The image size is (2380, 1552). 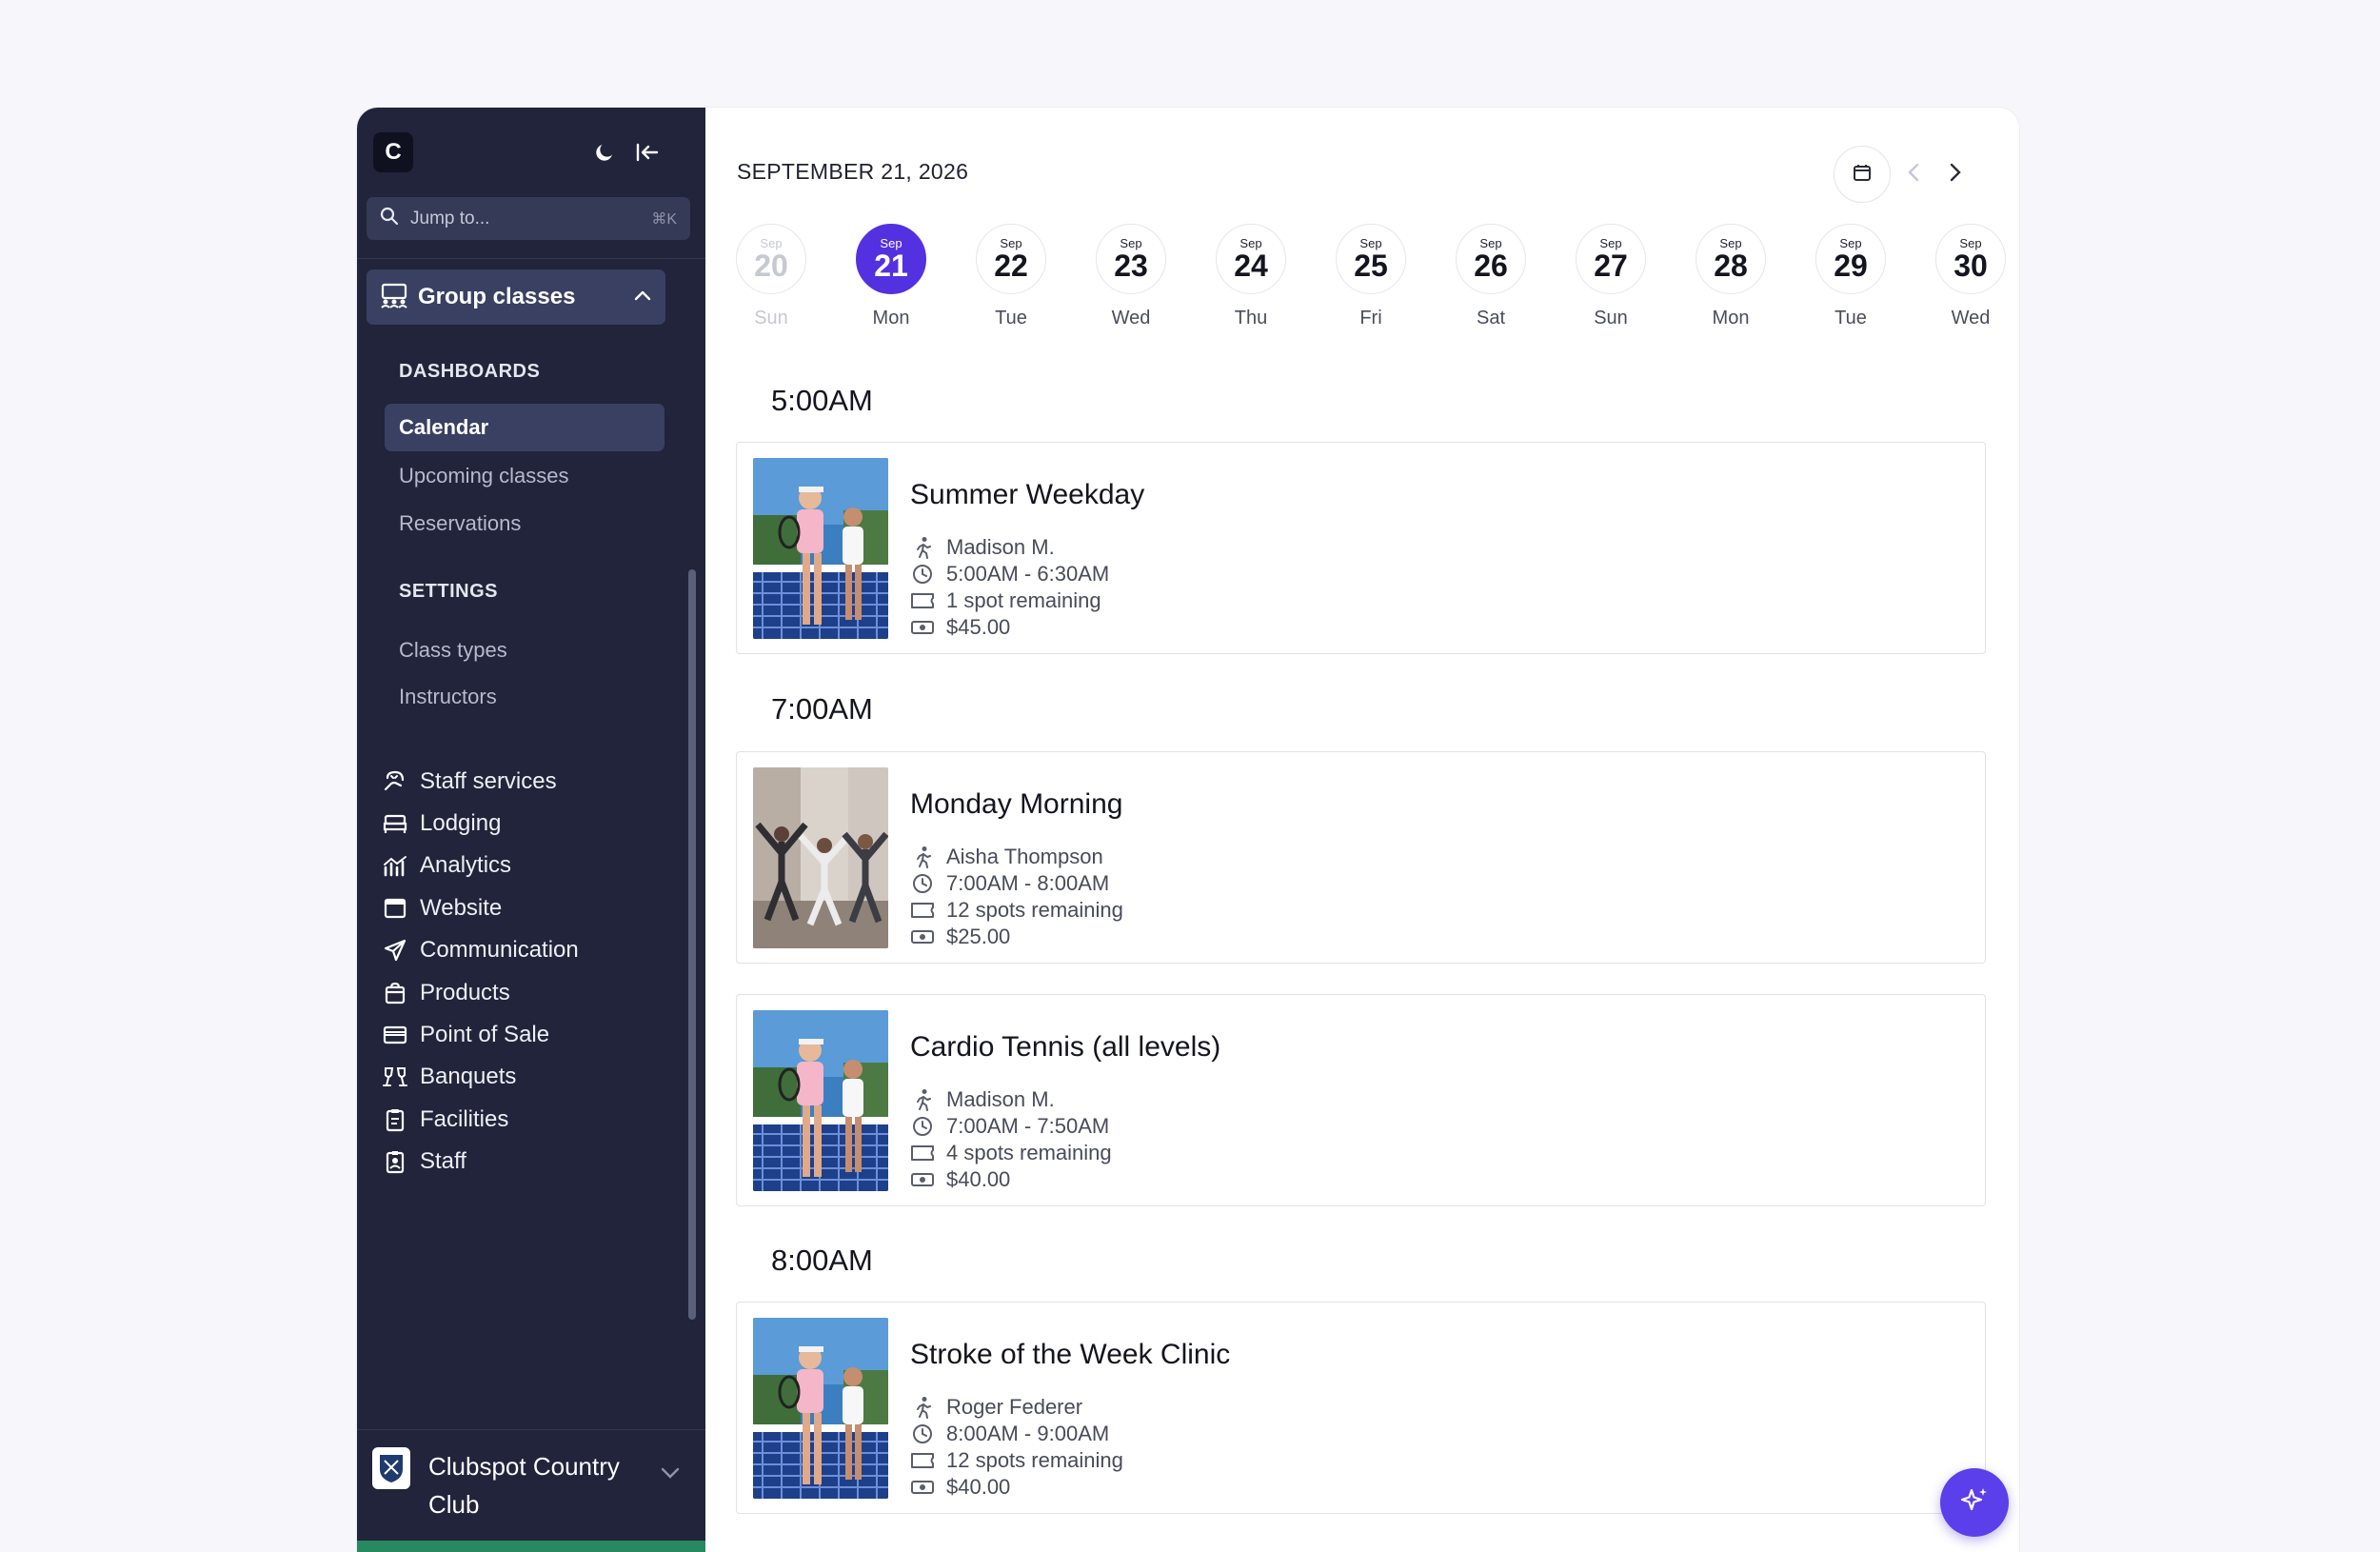 I want to click on bag-icon, so click(x=395, y=993).